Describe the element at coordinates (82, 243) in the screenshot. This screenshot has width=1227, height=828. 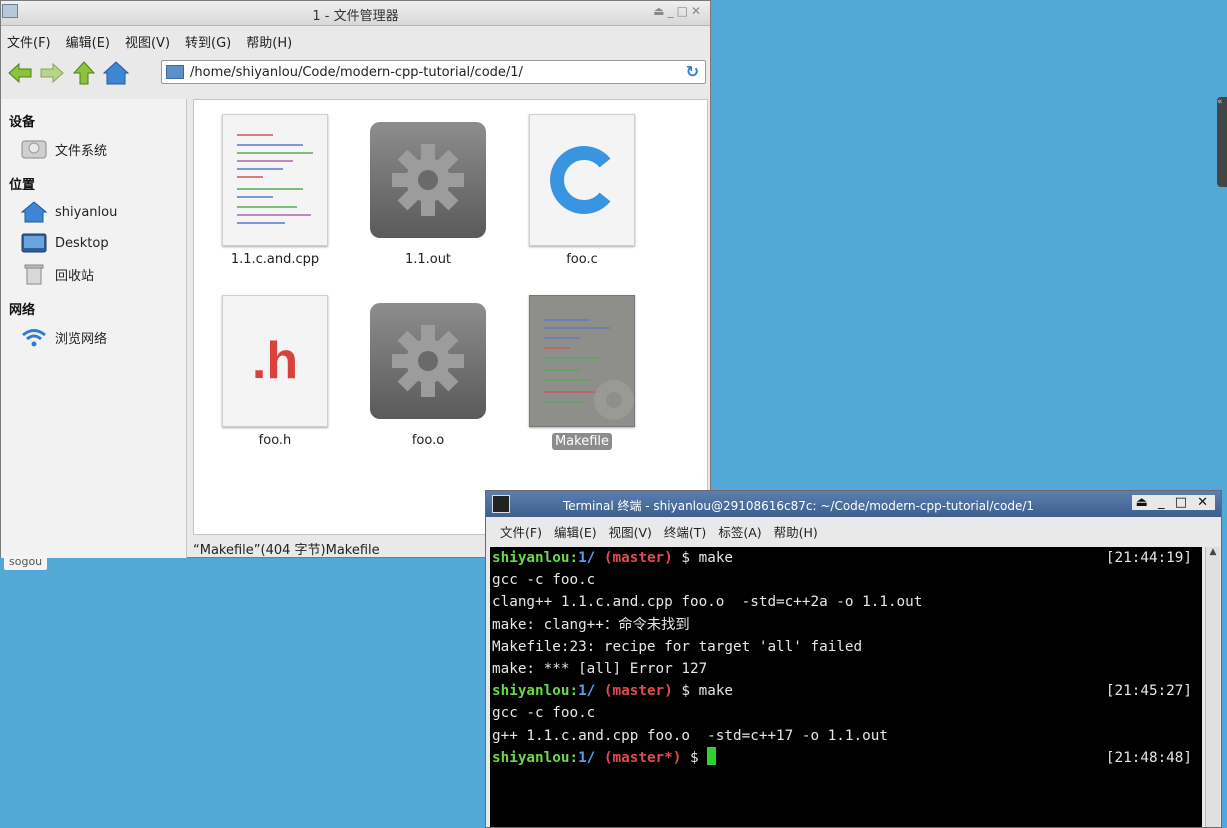
I see `sidebar-item-label: Desktop` at that location.